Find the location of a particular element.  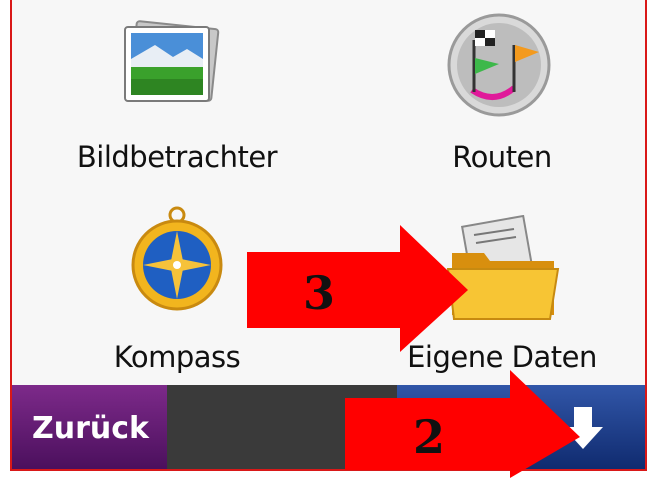

menu-item-label: Bildbetrachter is located at coordinates (177, 157).